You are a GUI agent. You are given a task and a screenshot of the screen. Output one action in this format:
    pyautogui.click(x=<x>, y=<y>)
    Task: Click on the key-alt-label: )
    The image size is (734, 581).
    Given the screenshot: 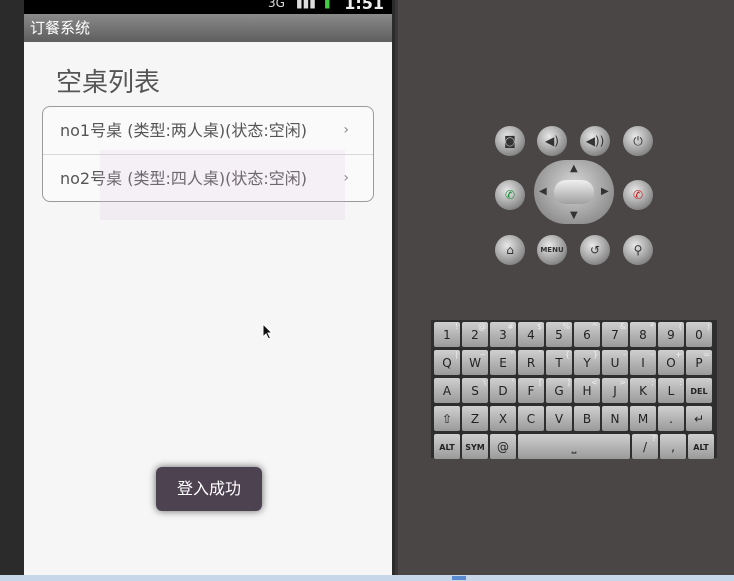 What is the action you would take?
    pyautogui.click(x=708, y=326)
    